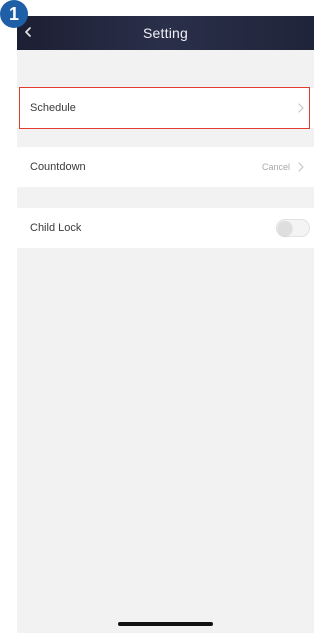  I want to click on page-title: Setting, so click(165, 33).